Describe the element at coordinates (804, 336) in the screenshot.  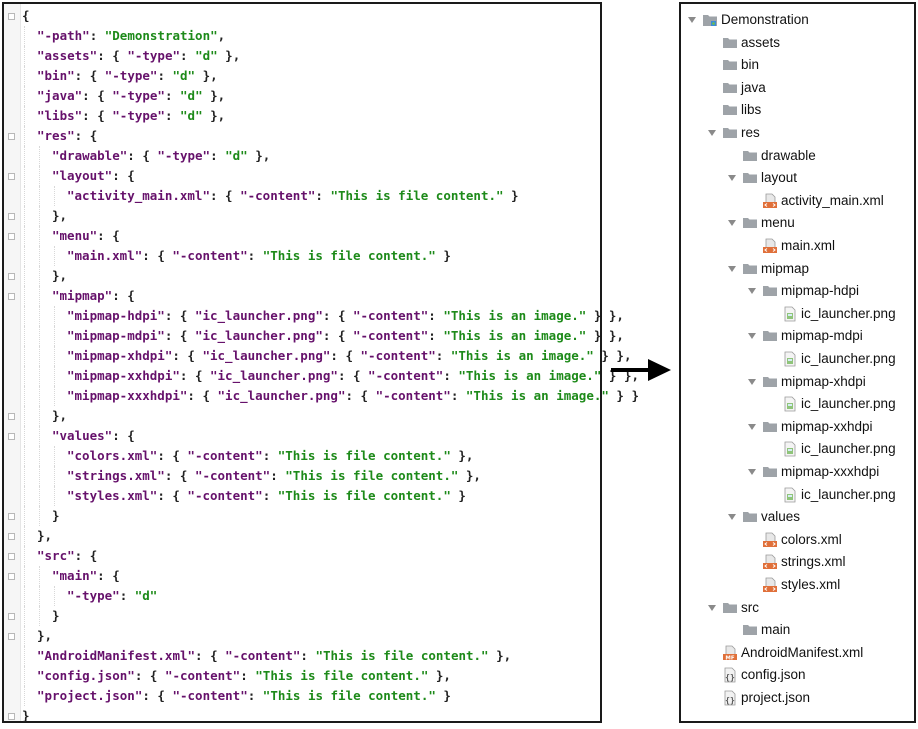
I see `tree-item: mipmap-mdpi` at that location.